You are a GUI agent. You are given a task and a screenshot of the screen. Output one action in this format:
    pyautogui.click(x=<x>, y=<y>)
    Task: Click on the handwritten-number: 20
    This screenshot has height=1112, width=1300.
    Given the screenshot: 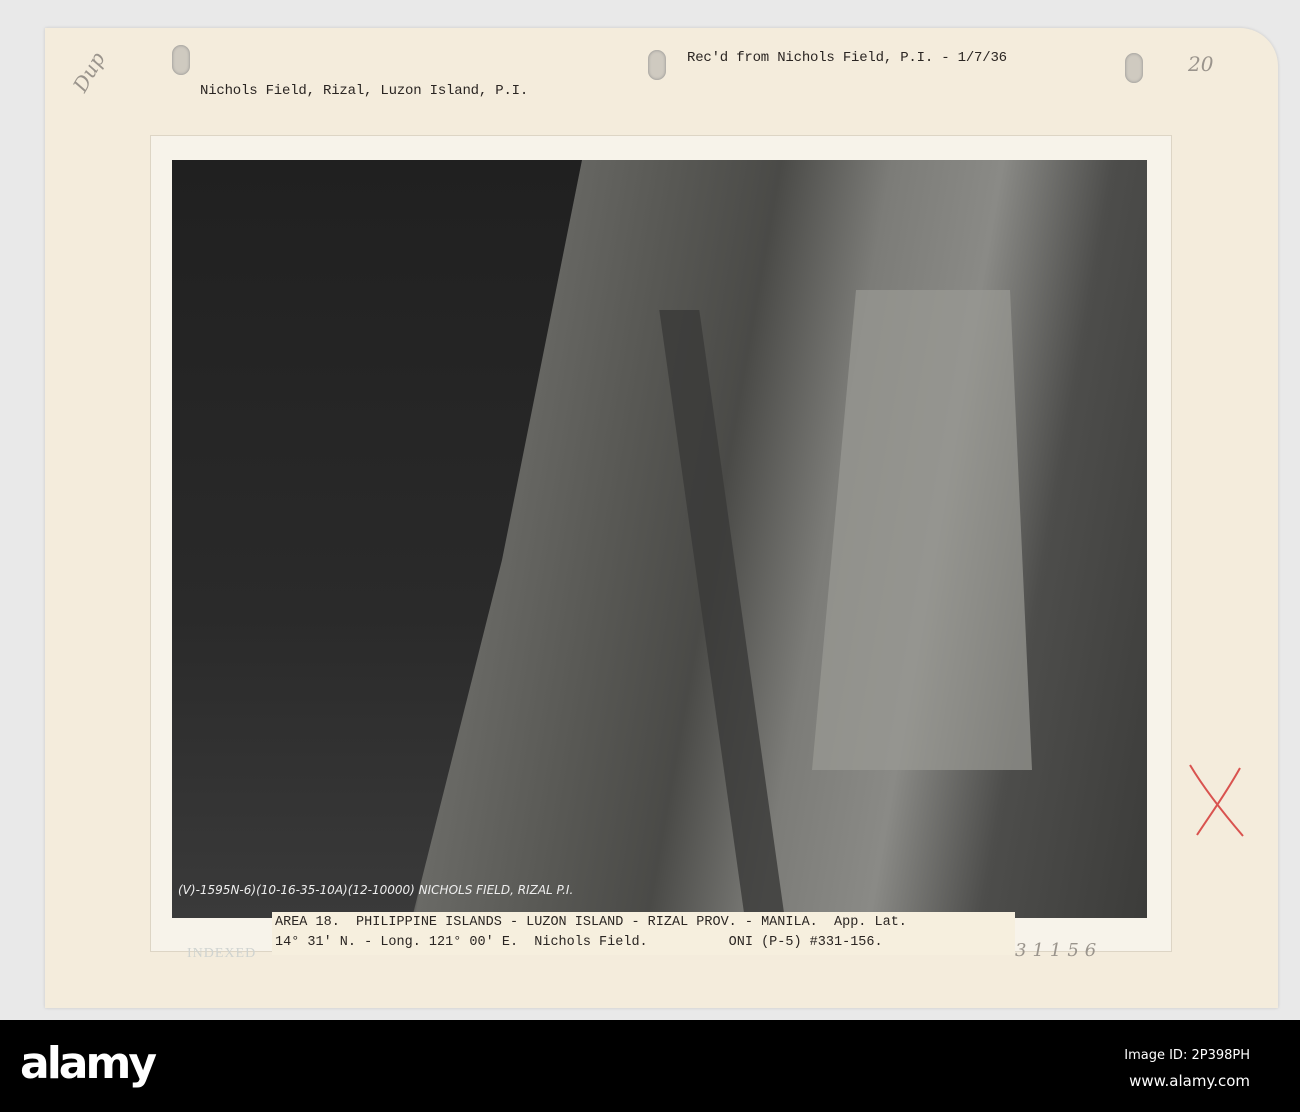 What is the action you would take?
    pyautogui.click(x=1201, y=64)
    